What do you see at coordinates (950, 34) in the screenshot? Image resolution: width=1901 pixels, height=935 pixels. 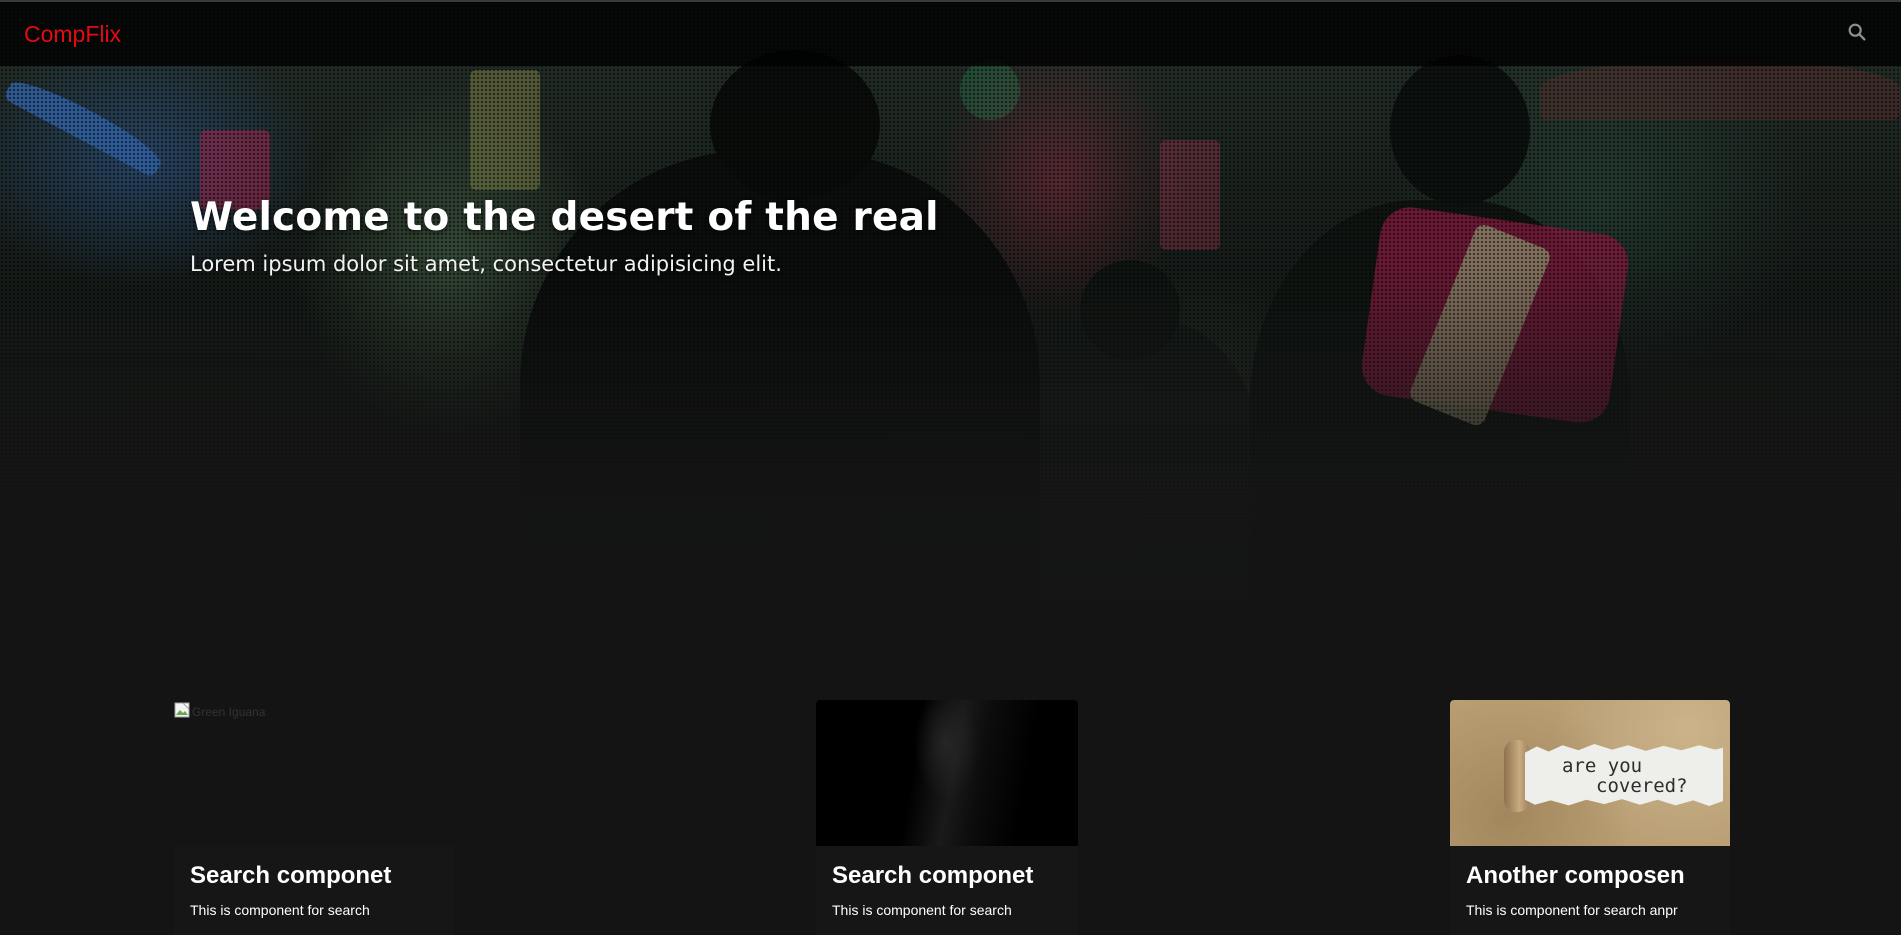 I see `navbar: CompFlix` at bounding box center [950, 34].